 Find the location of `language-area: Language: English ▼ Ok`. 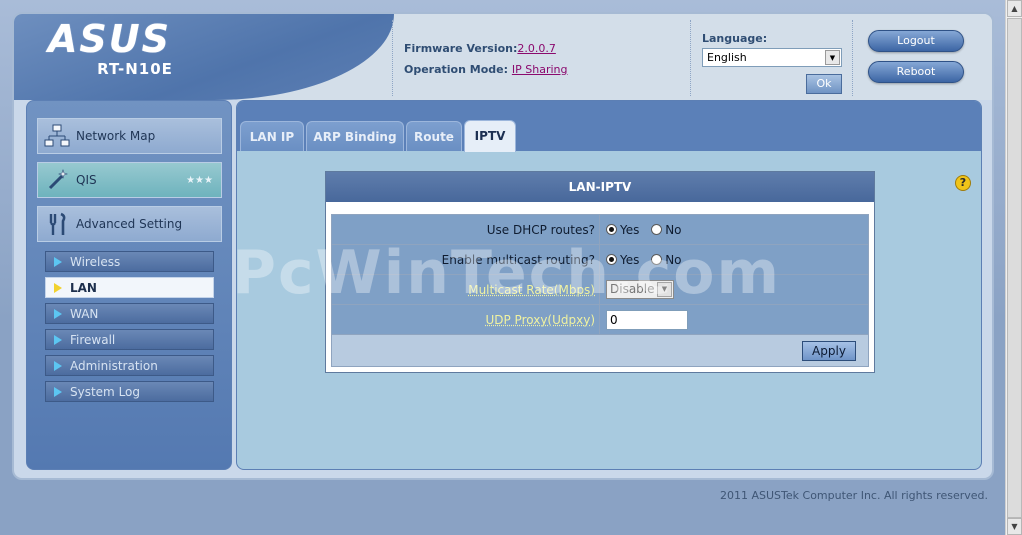

language-area: Language: English ▼ Ok is located at coordinates (772, 63).